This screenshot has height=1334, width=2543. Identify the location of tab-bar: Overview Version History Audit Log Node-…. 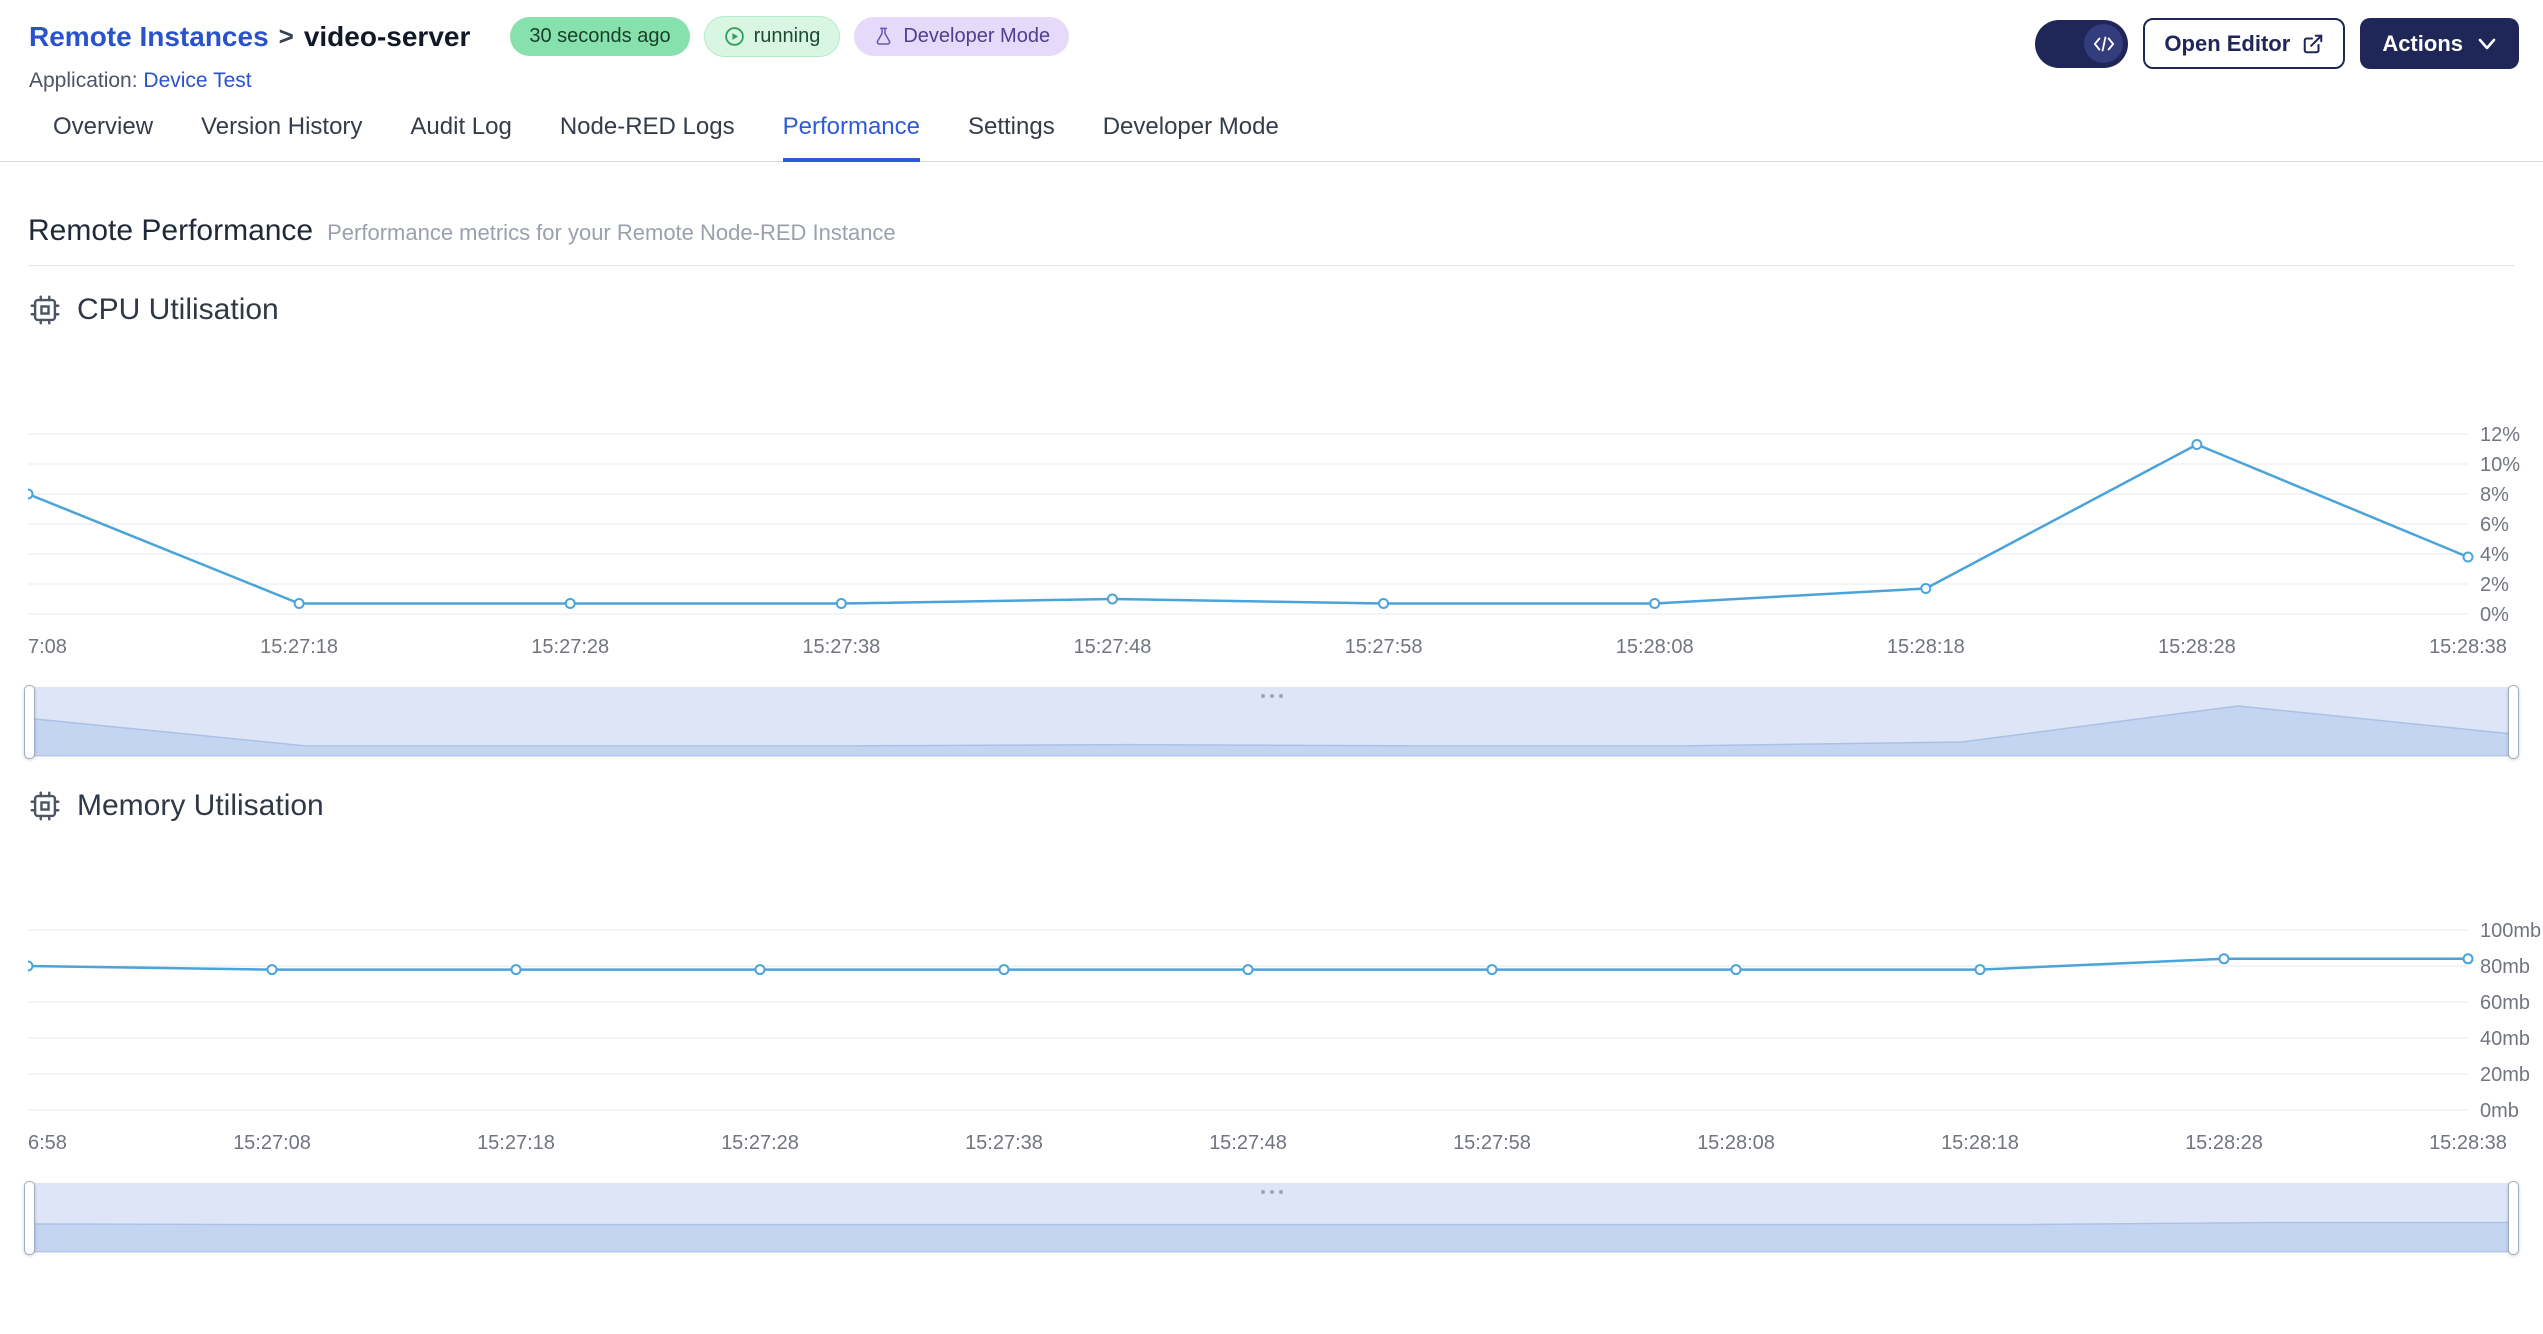
(1271, 127).